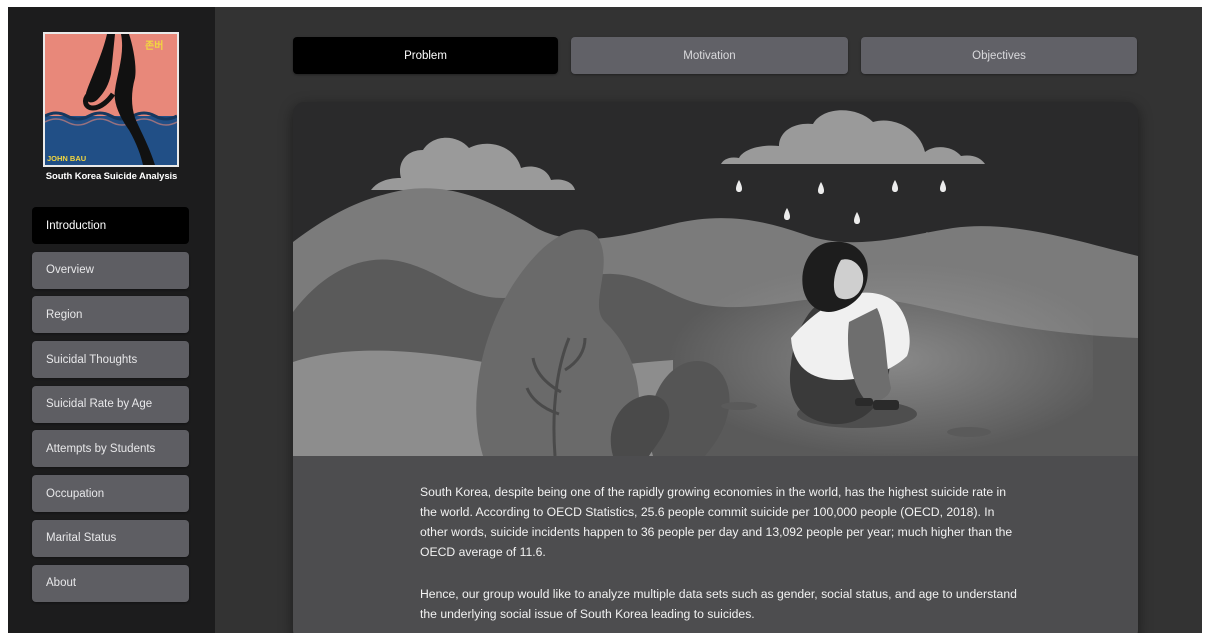 This screenshot has height=633, width=1210. What do you see at coordinates (75, 493) in the screenshot?
I see `sidebar-item-label: Occupation` at bounding box center [75, 493].